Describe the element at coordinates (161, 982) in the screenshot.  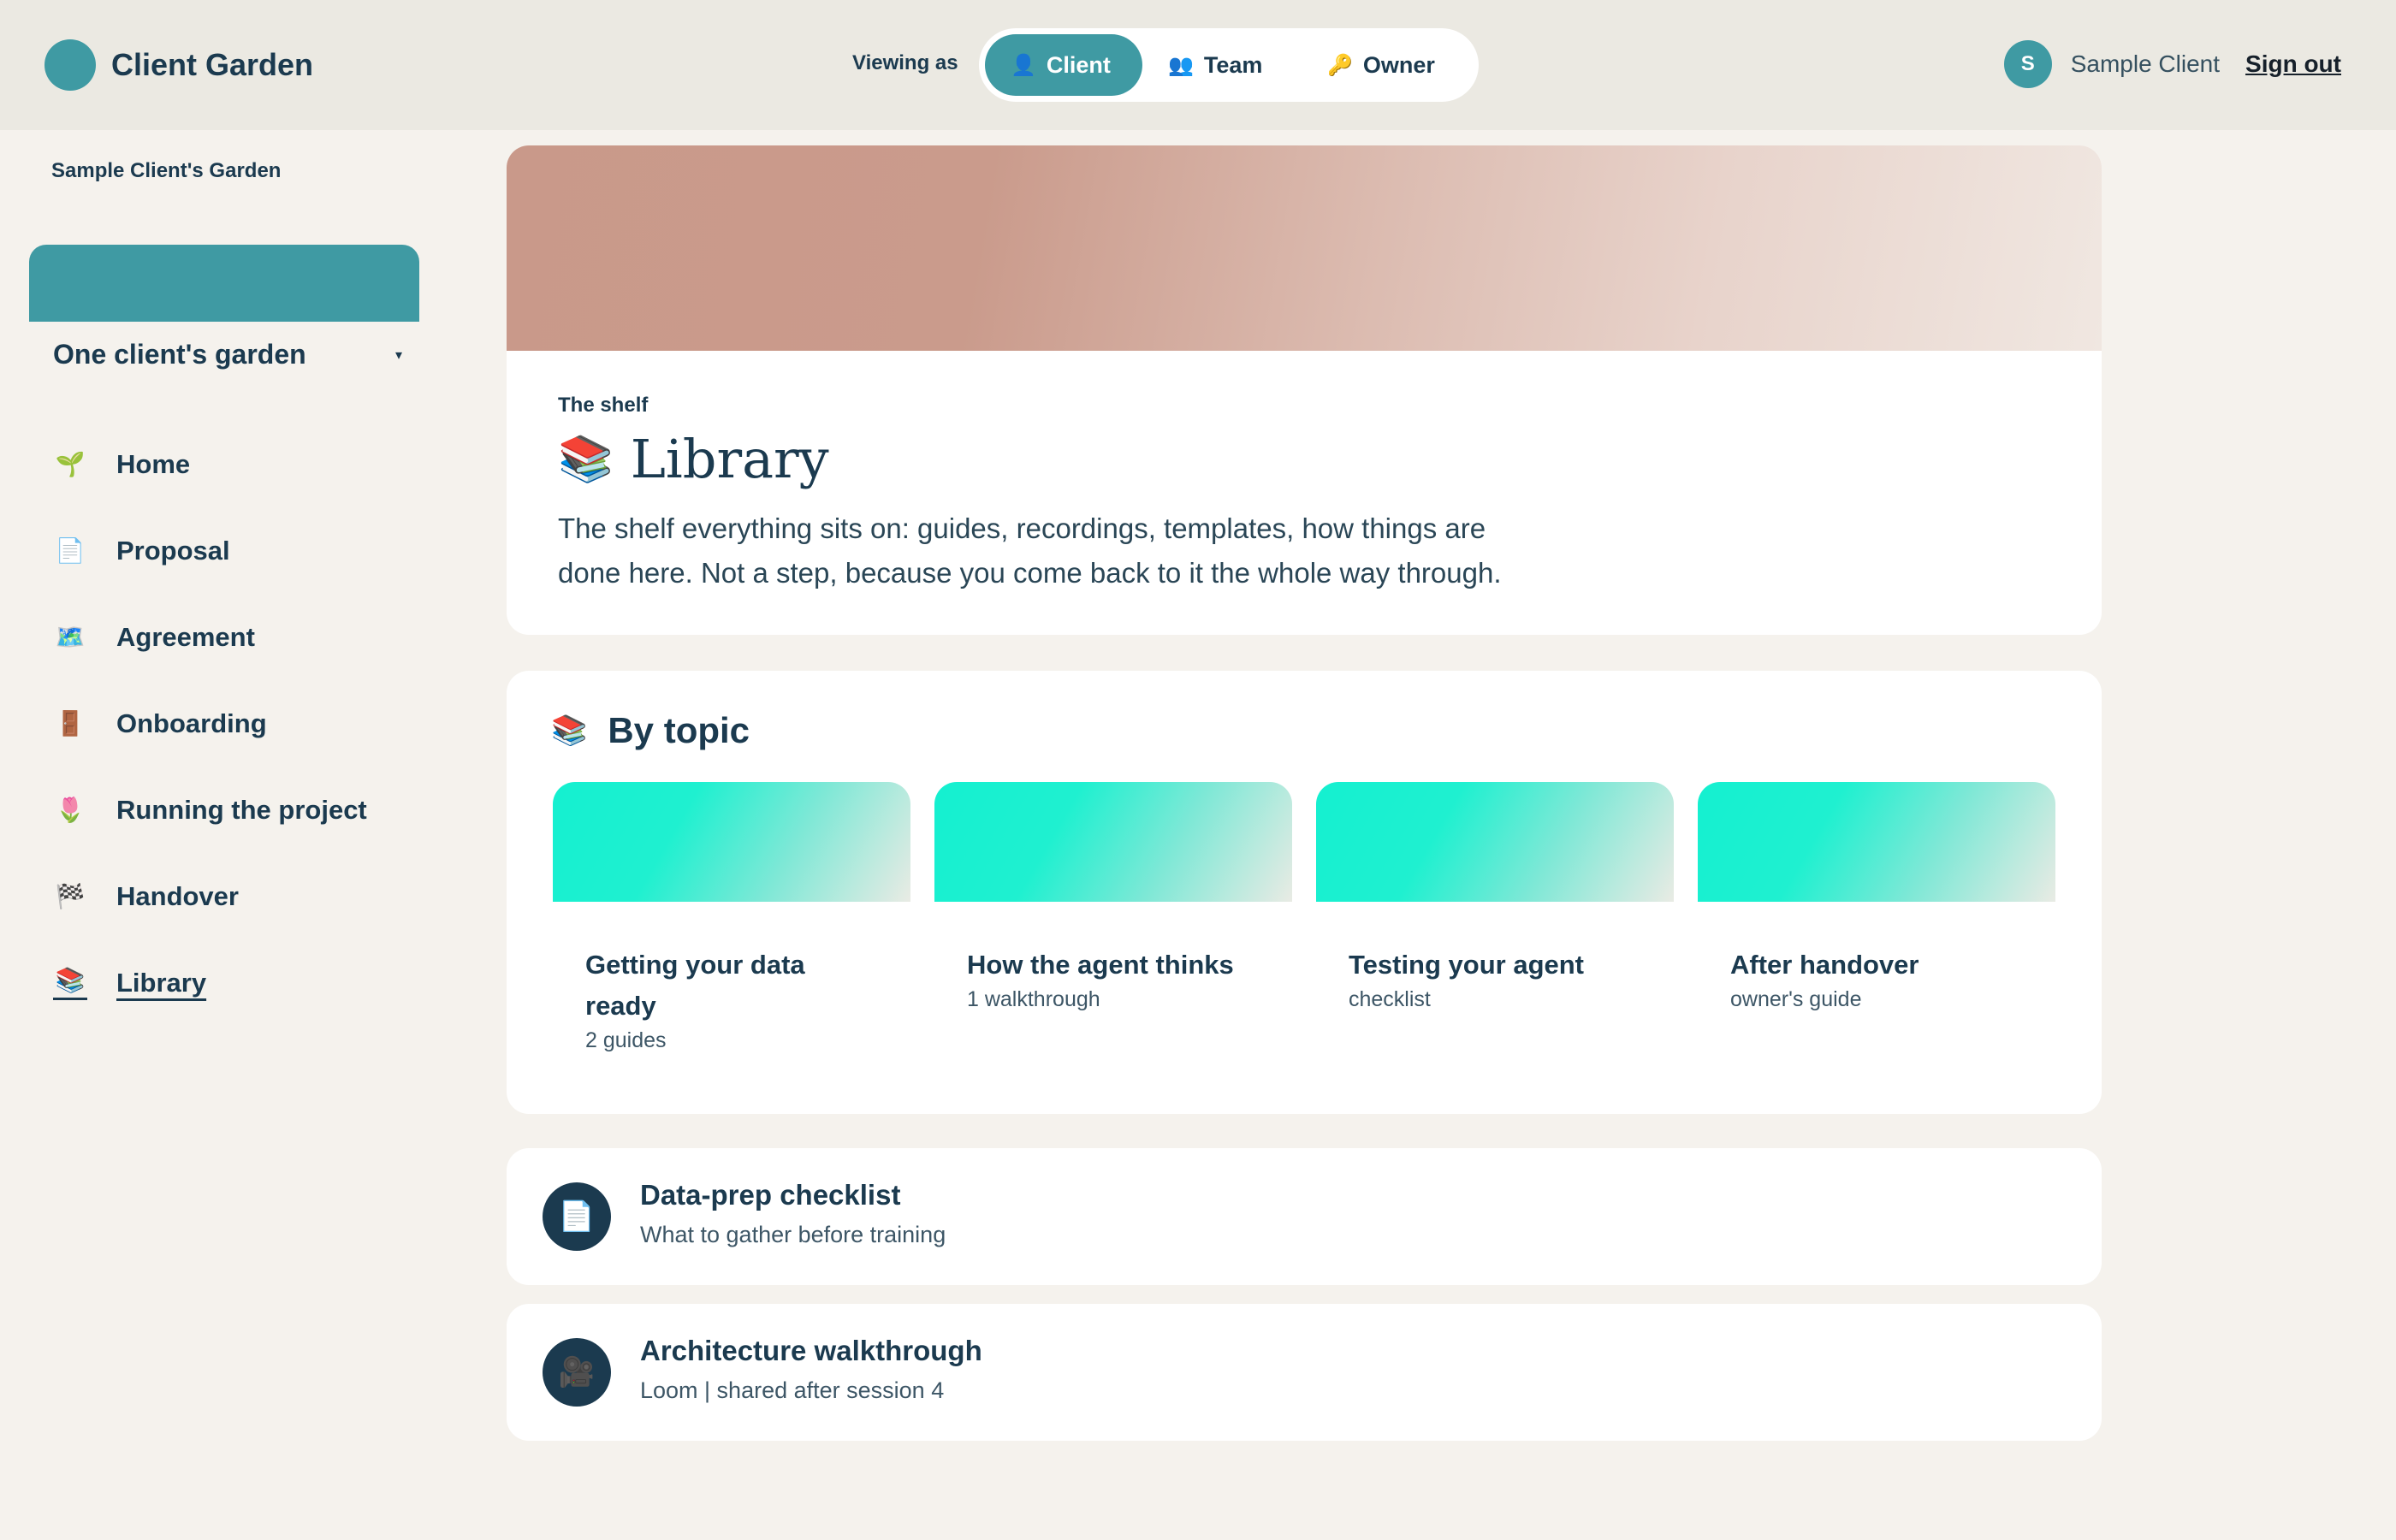
I see `sidebar-item-label: Library` at that location.